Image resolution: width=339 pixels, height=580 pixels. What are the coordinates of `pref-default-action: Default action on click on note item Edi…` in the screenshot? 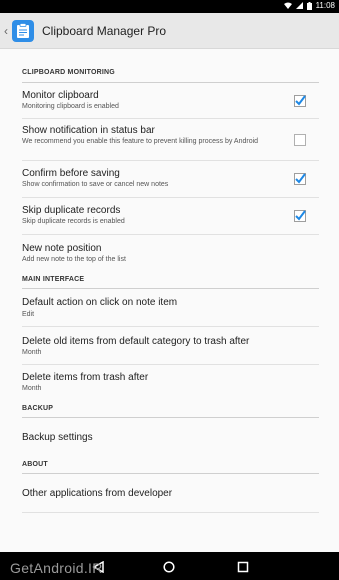 It's located at (169, 307).